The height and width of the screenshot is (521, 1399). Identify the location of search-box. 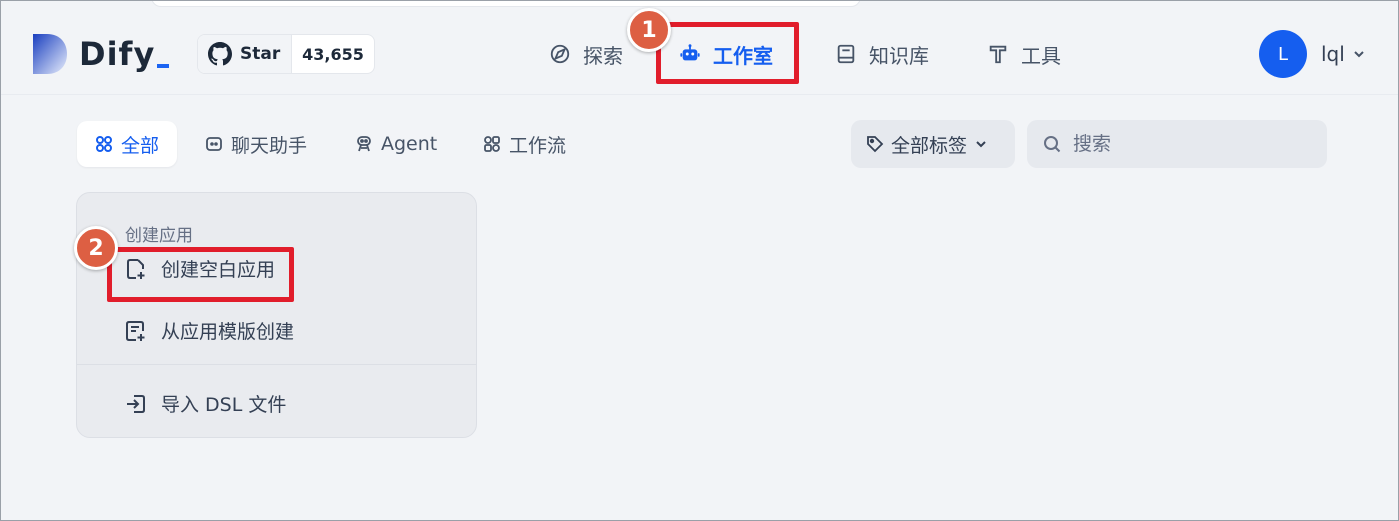
(1177, 144).